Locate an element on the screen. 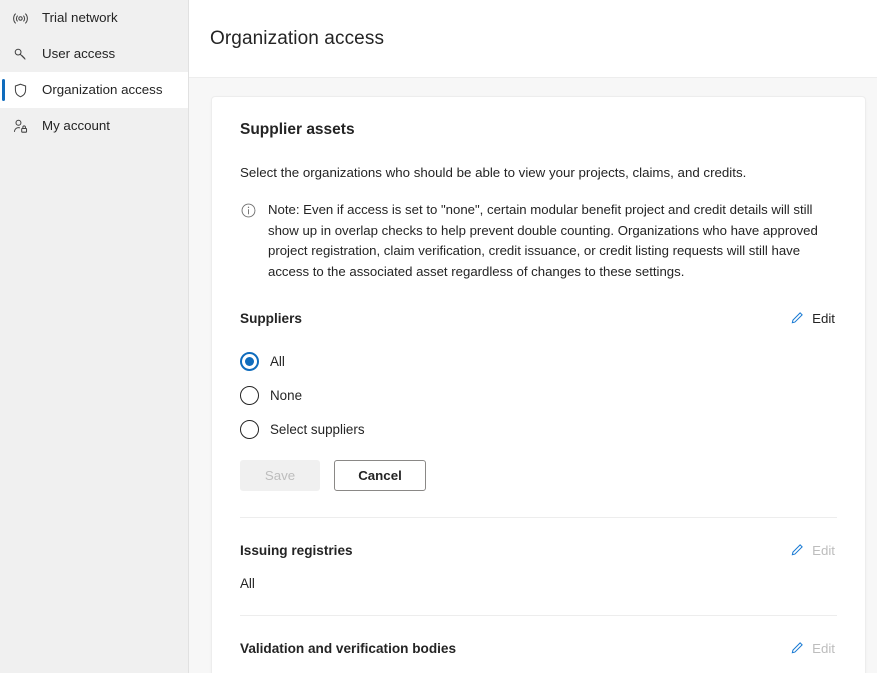 The height and width of the screenshot is (673, 877). edit-suppliers-button: Edit is located at coordinates (812, 318).